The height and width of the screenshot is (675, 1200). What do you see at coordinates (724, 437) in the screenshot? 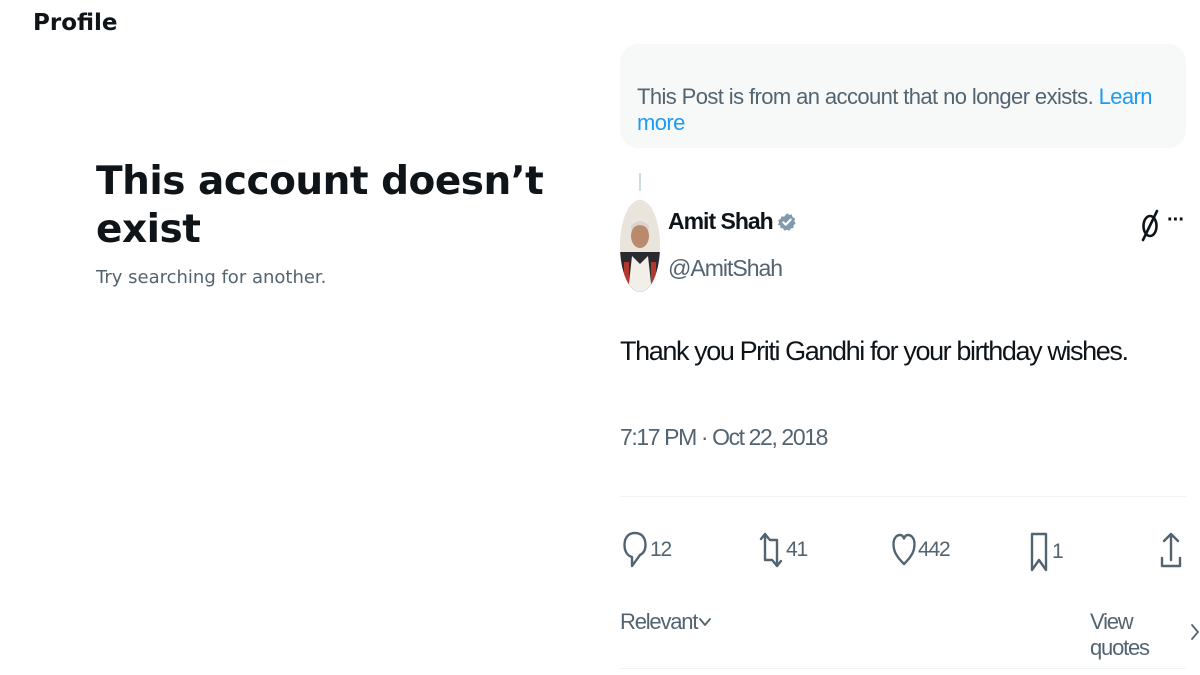
I see `post-timestamp: 7:17 PM · Oct 22, 2018` at bounding box center [724, 437].